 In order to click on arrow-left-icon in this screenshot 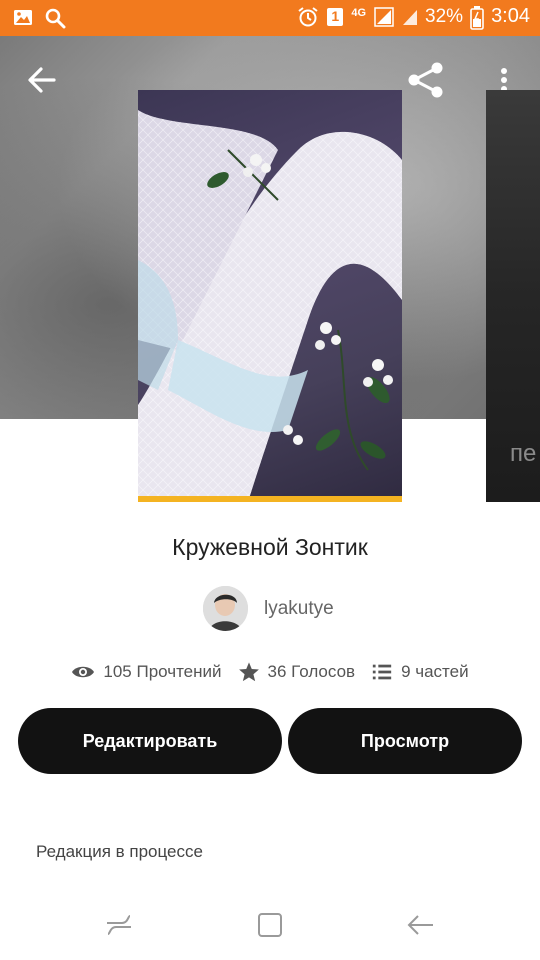, I will do `click(42, 80)`.